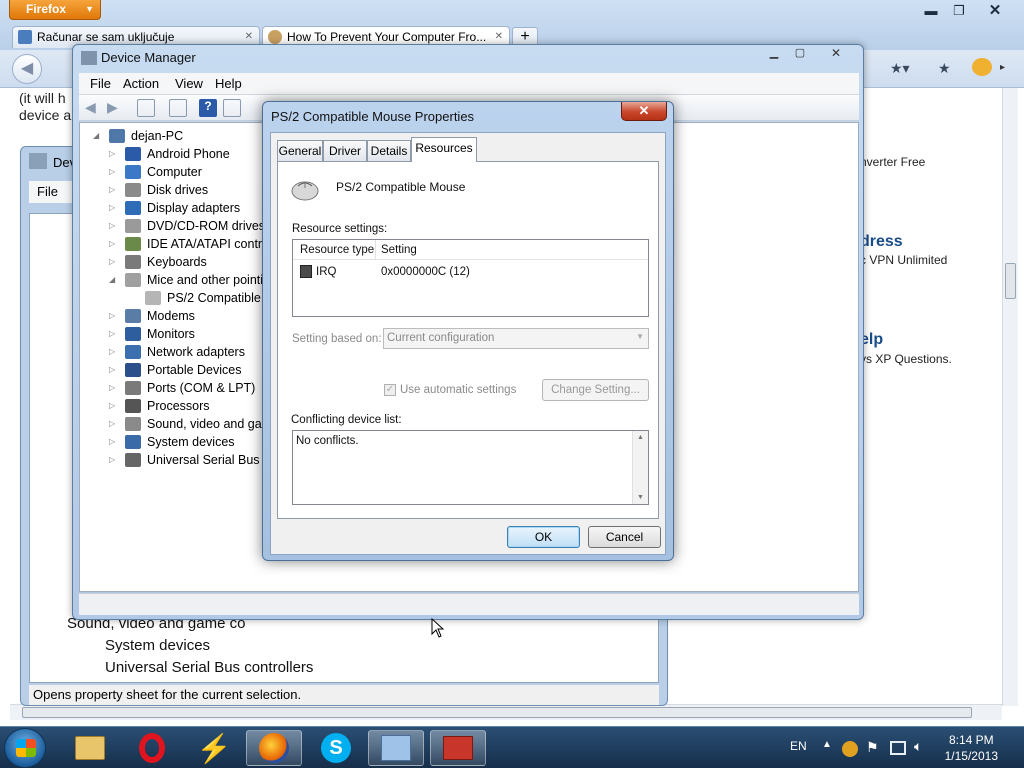 This screenshot has height=768, width=1024. I want to click on network-icon, so click(898, 748).